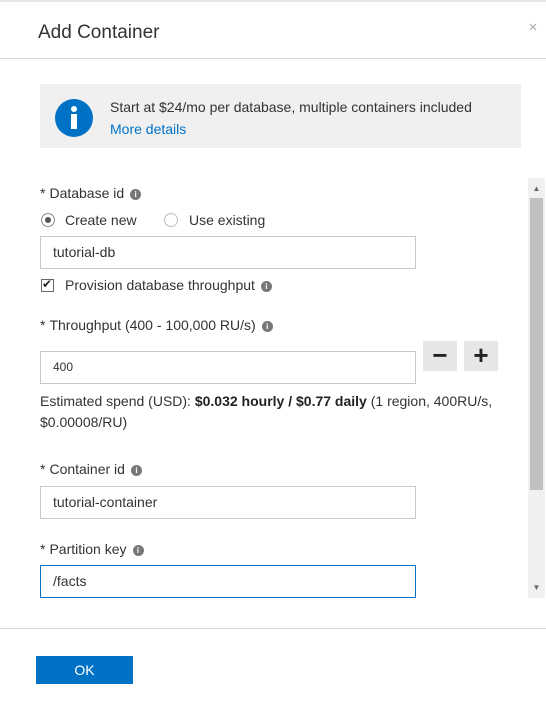 Image resolution: width=546 pixels, height=704 pixels. I want to click on increment-button: +, so click(481, 356).